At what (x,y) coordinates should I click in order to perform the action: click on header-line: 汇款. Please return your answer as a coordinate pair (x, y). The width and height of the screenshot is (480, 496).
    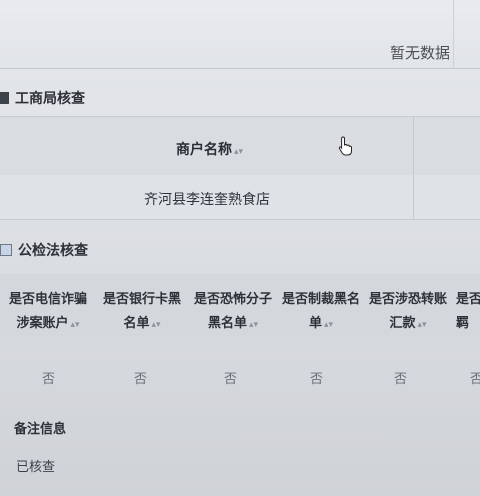
    Looking at the image, I should click on (402, 323).